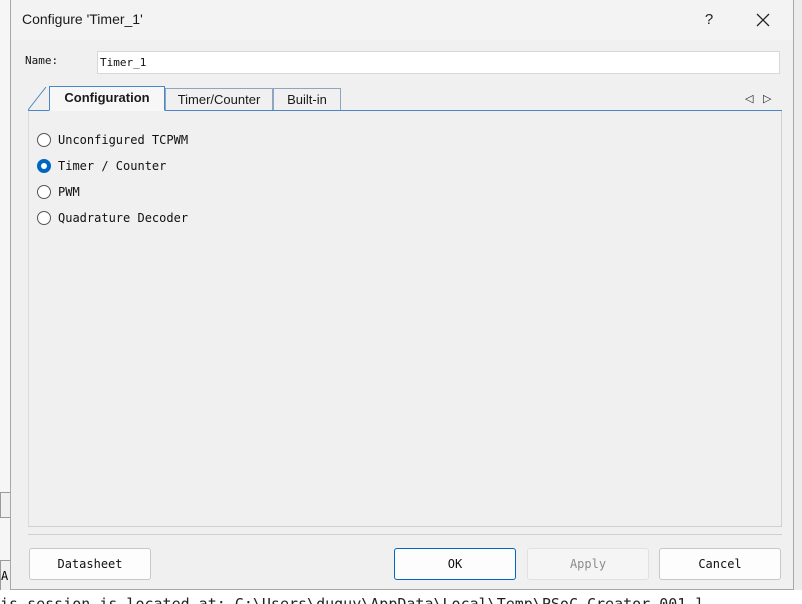 This screenshot has width=802, height=604. What do you see at coordinates (402, 20) in the screenshot?
I see `dialog-titlebar: Configure 'Timer_1' ?` at bounding box center [402, 20].